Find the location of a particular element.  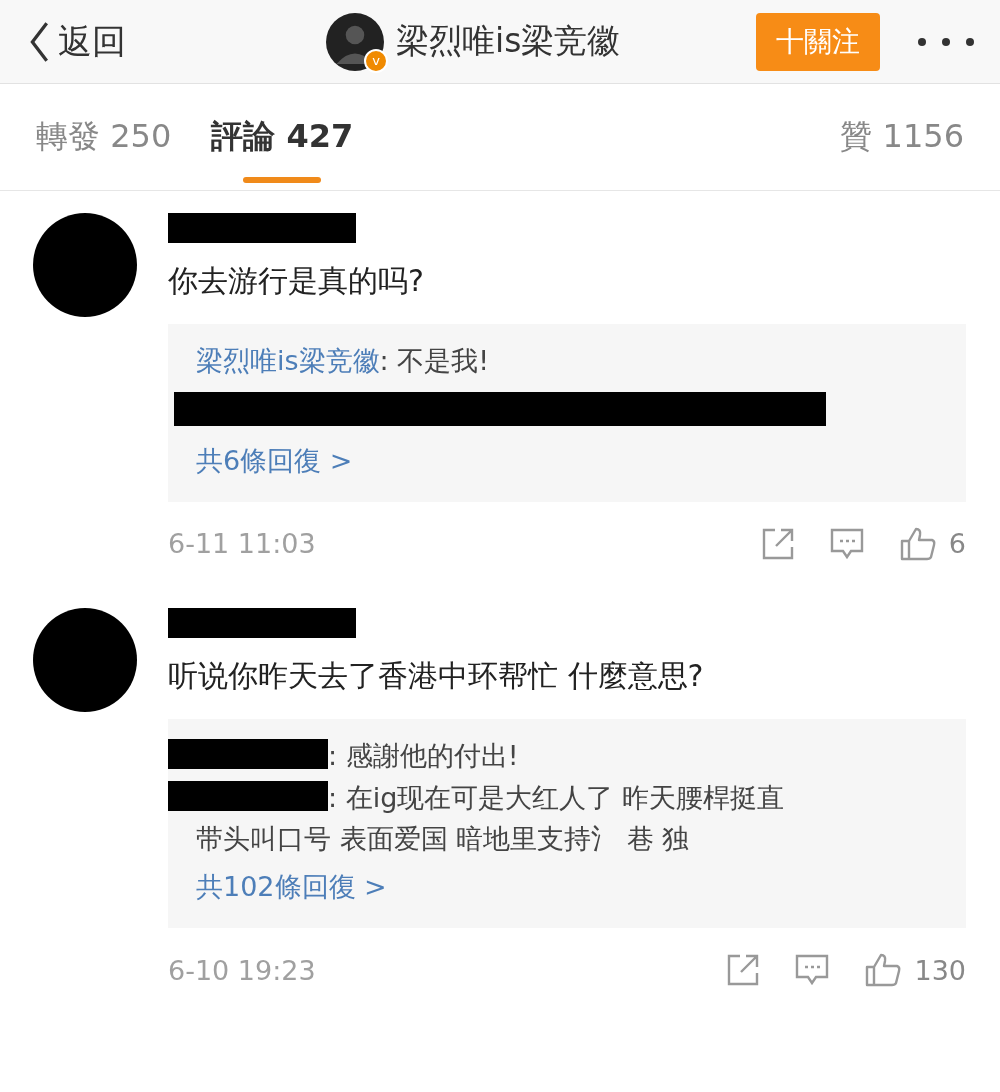

timestamp: 6-11 11:03 is located at coordinates (242, 544).